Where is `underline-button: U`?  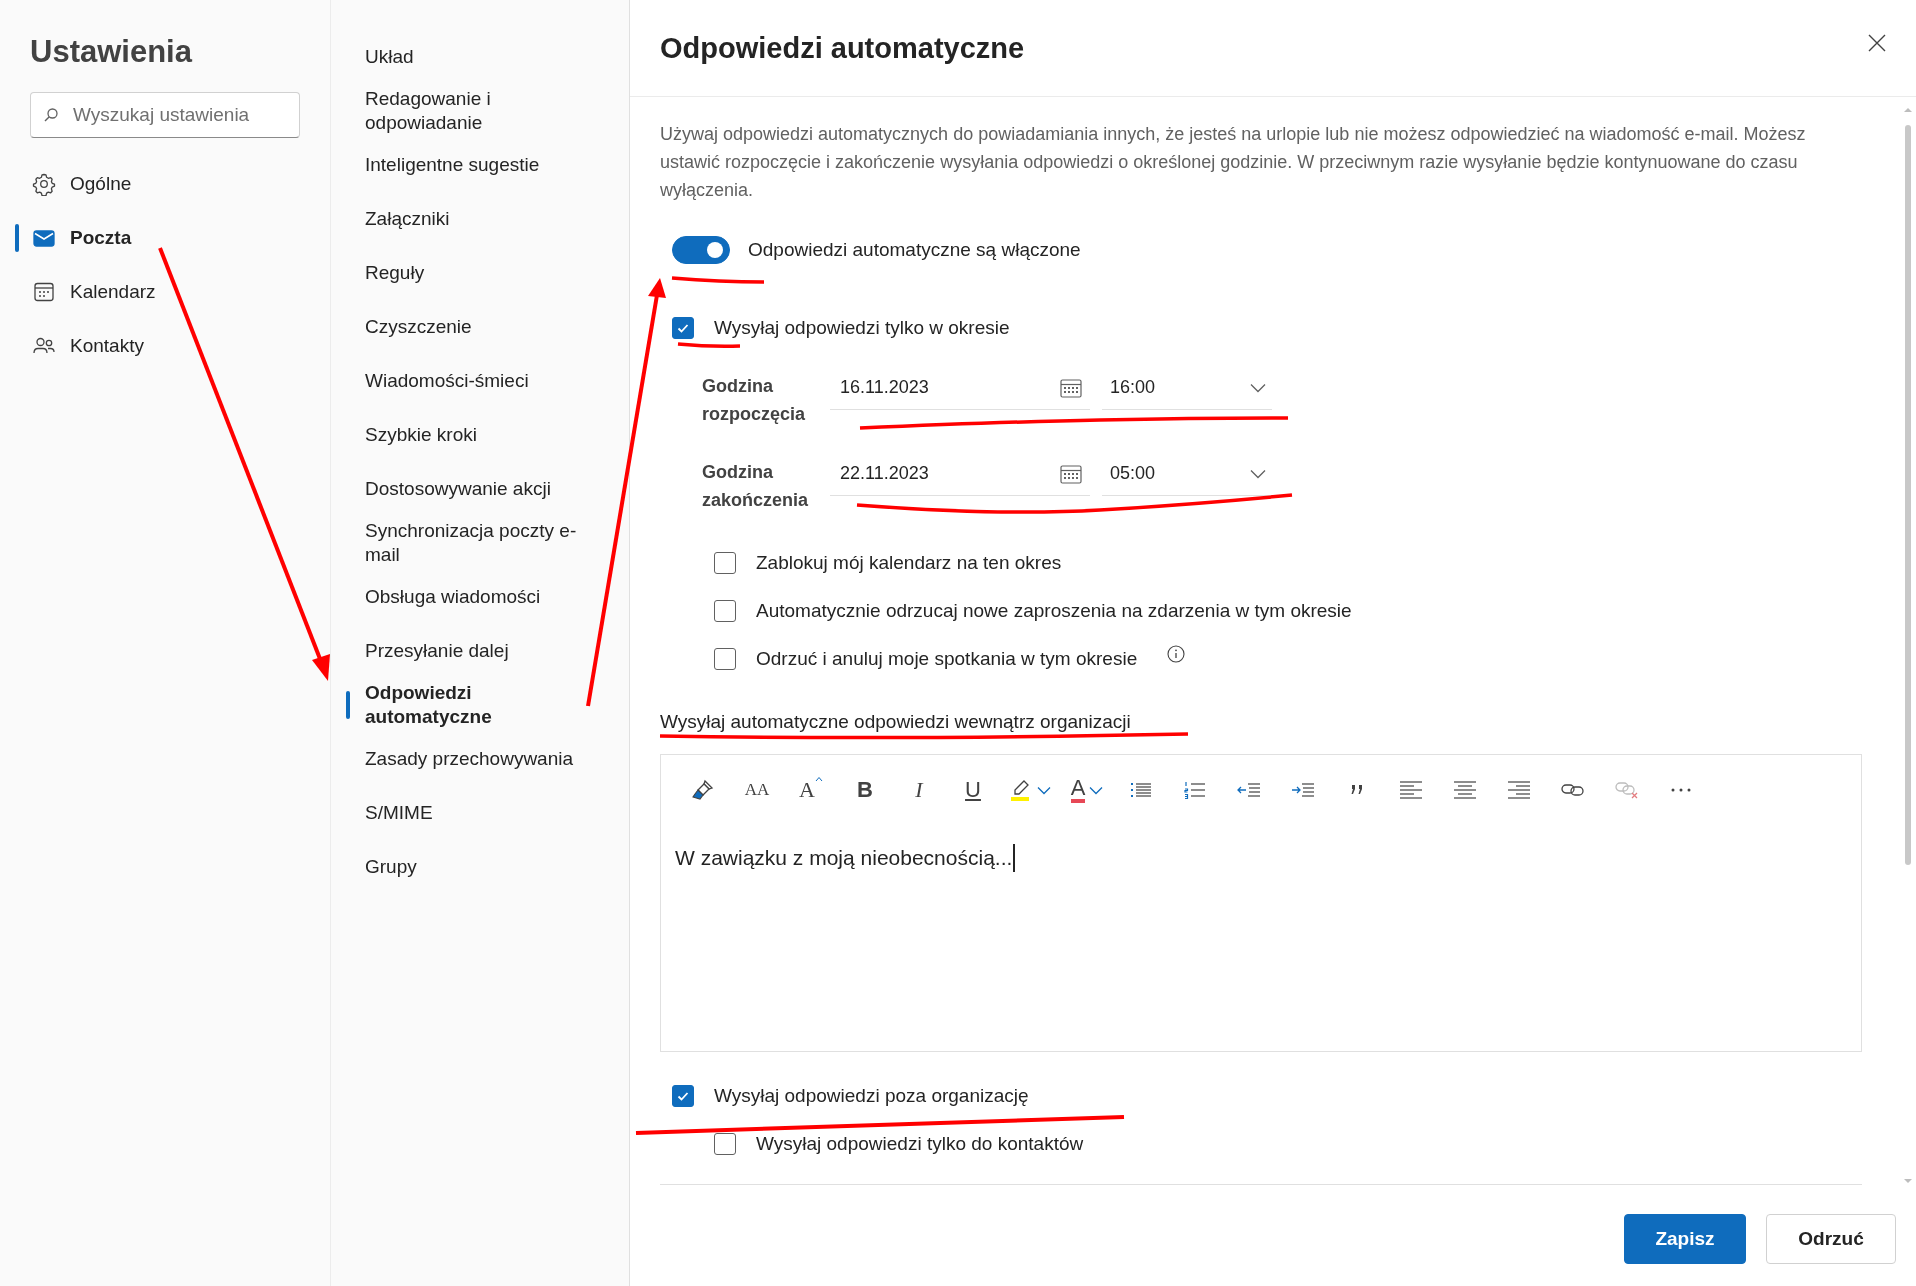 underline-button: U is located at coordinates (973, 790).